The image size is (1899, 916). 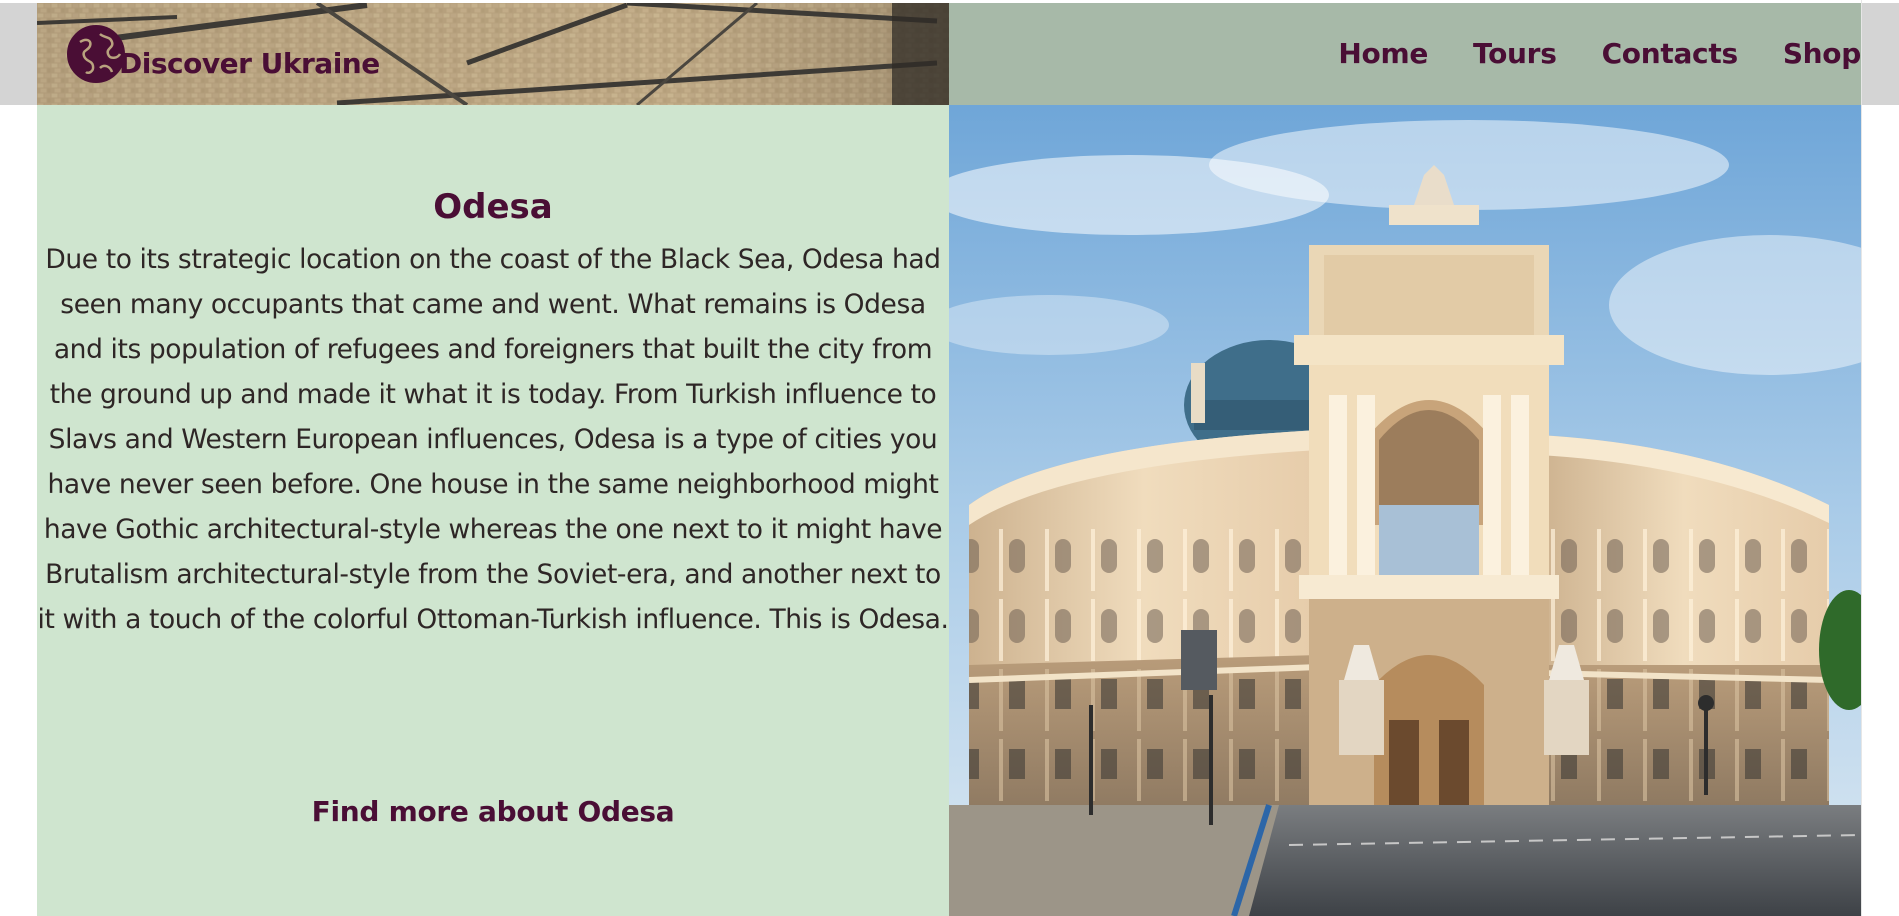 I want to click on globe-icon, so click(x=96, y=54).